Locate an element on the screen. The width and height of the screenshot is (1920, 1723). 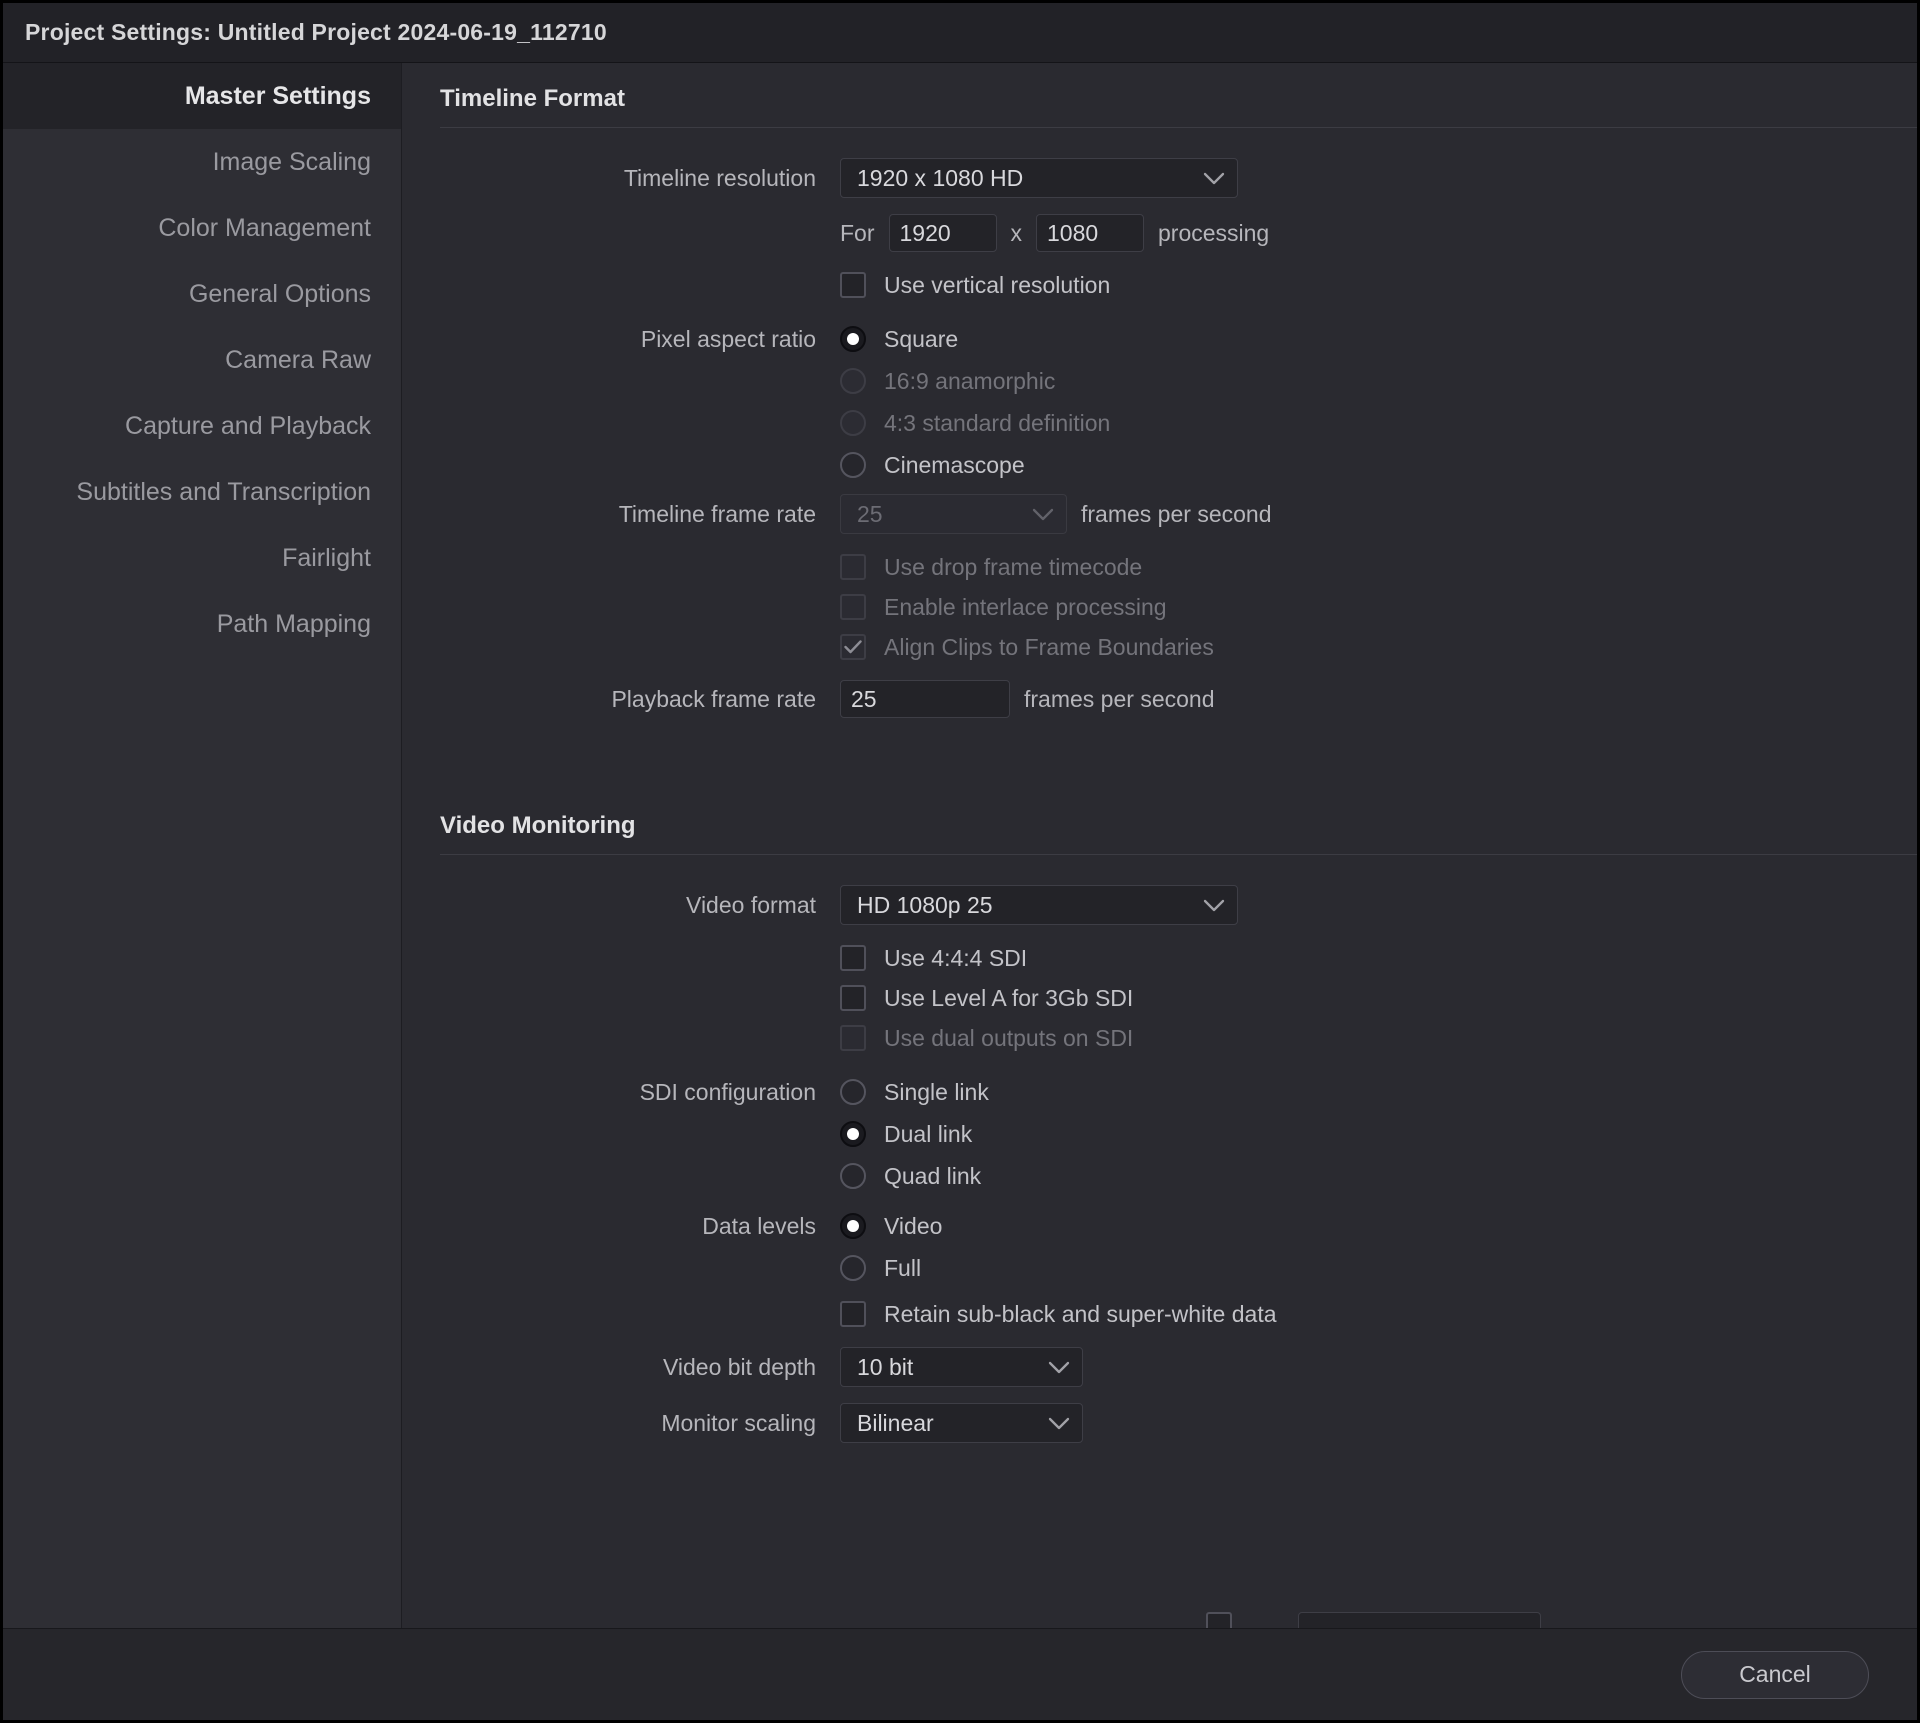
clipped-checkbox is located at coordinates (1219, 1620).